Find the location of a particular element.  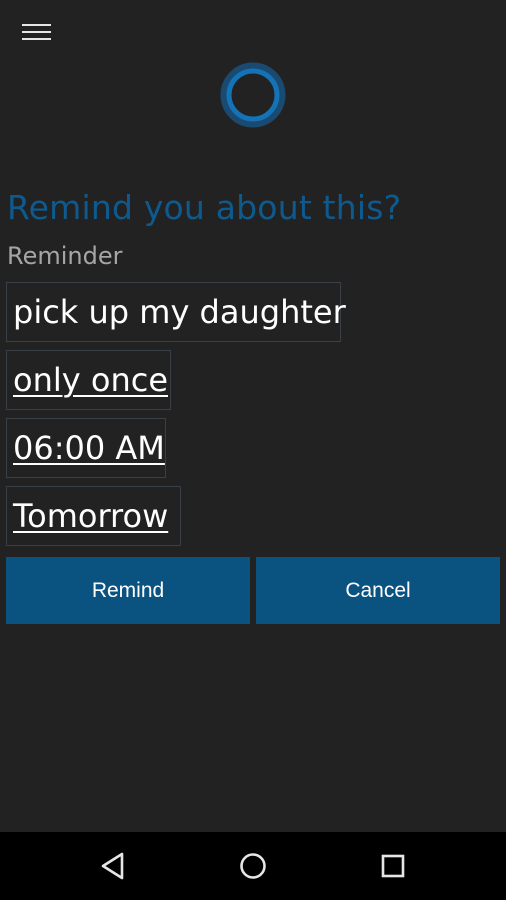

home-button is located at coordinates (253, 866).